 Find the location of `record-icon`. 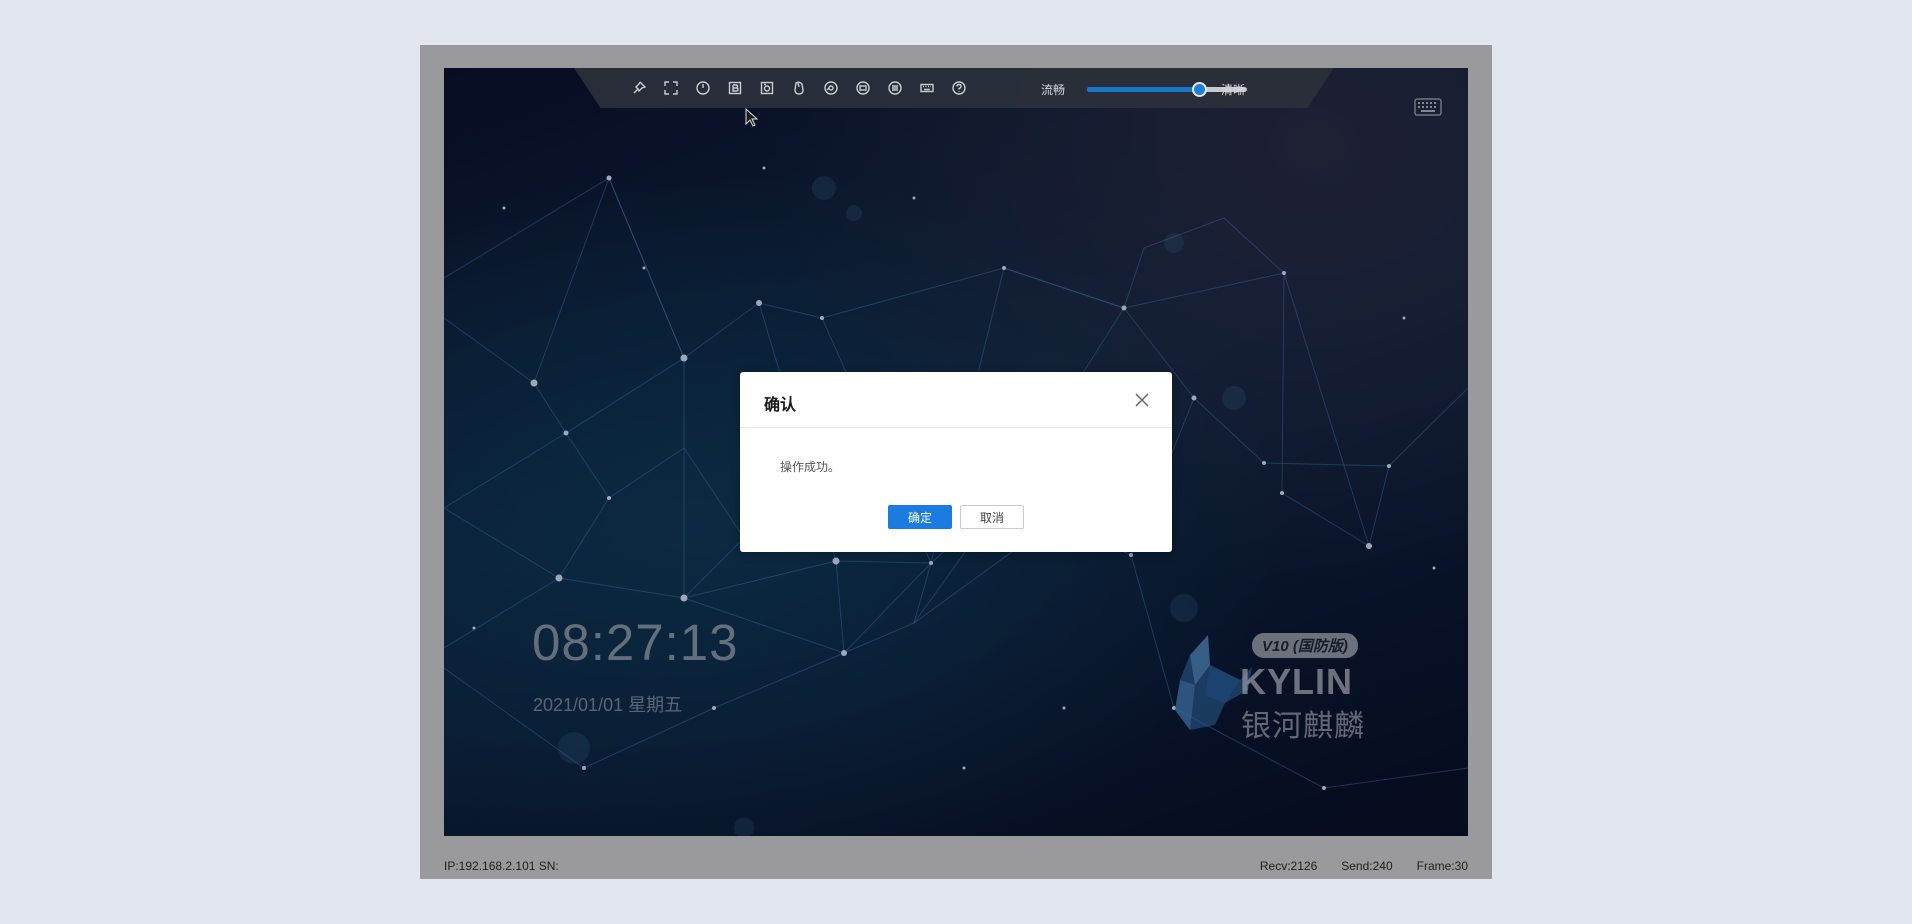

record-icon is located at coordinates (863, 88).